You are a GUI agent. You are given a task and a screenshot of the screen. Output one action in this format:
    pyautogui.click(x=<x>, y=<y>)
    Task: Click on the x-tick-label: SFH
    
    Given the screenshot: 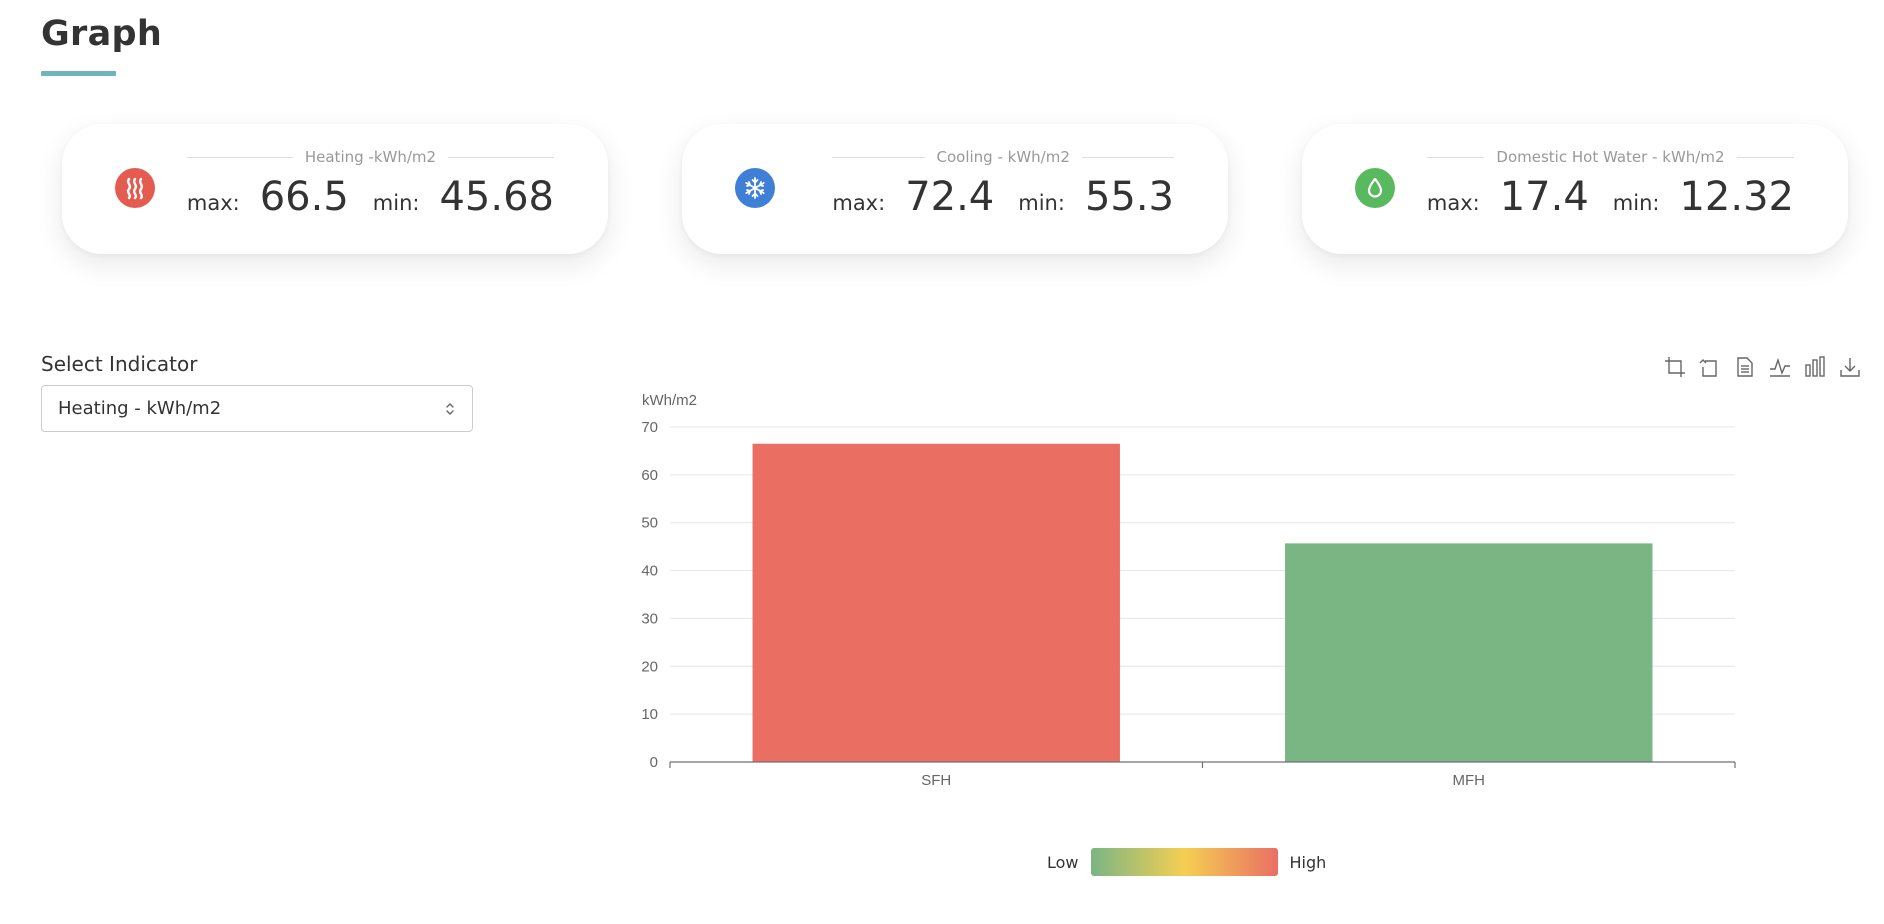 What is the action you would take?
    pyautogui.click(x=936, y=780)
    